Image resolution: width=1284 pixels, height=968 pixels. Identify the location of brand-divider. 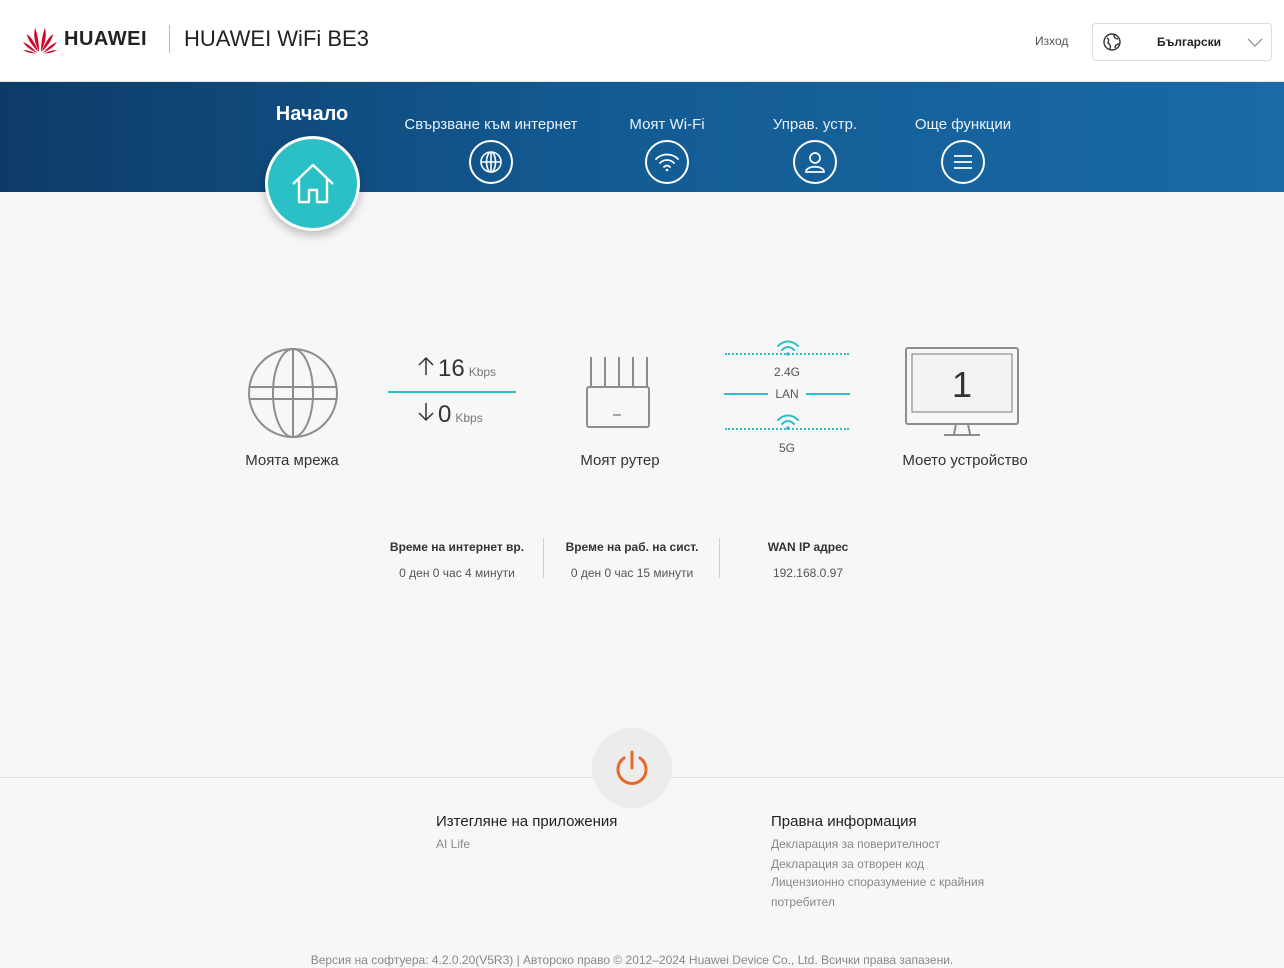
(169, 39).